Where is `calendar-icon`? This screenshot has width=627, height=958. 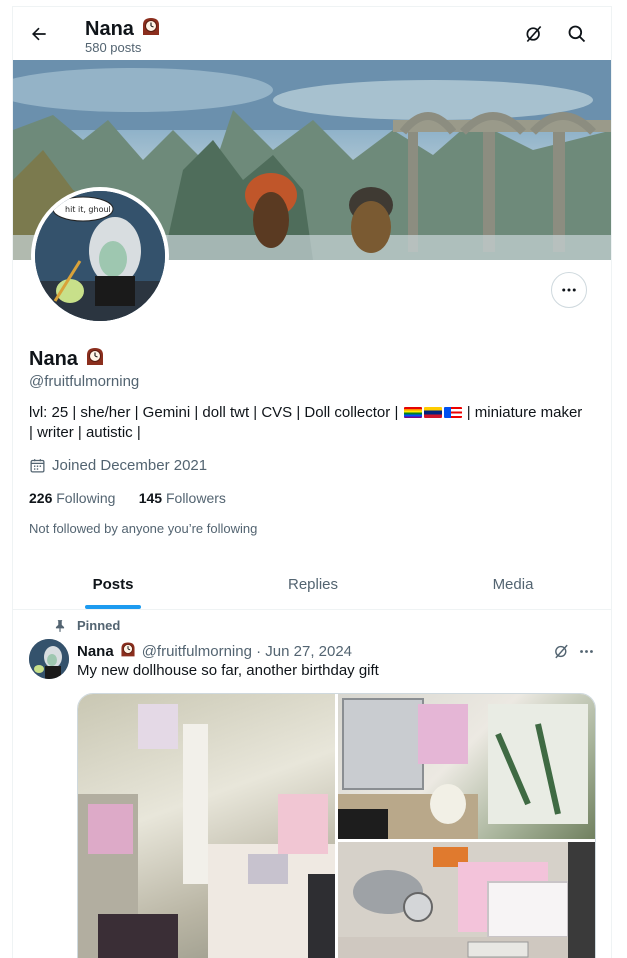 calendar-icon is located at coordinates (37, 466).